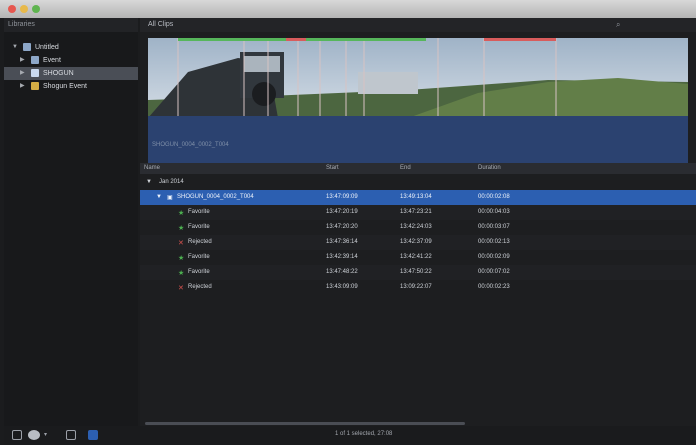 The image size is (696, 445). Describe the element at coordinates (215, 197) in the screenshot. I see `row-name: SHOGUN_0004_0002_T004` at that location.